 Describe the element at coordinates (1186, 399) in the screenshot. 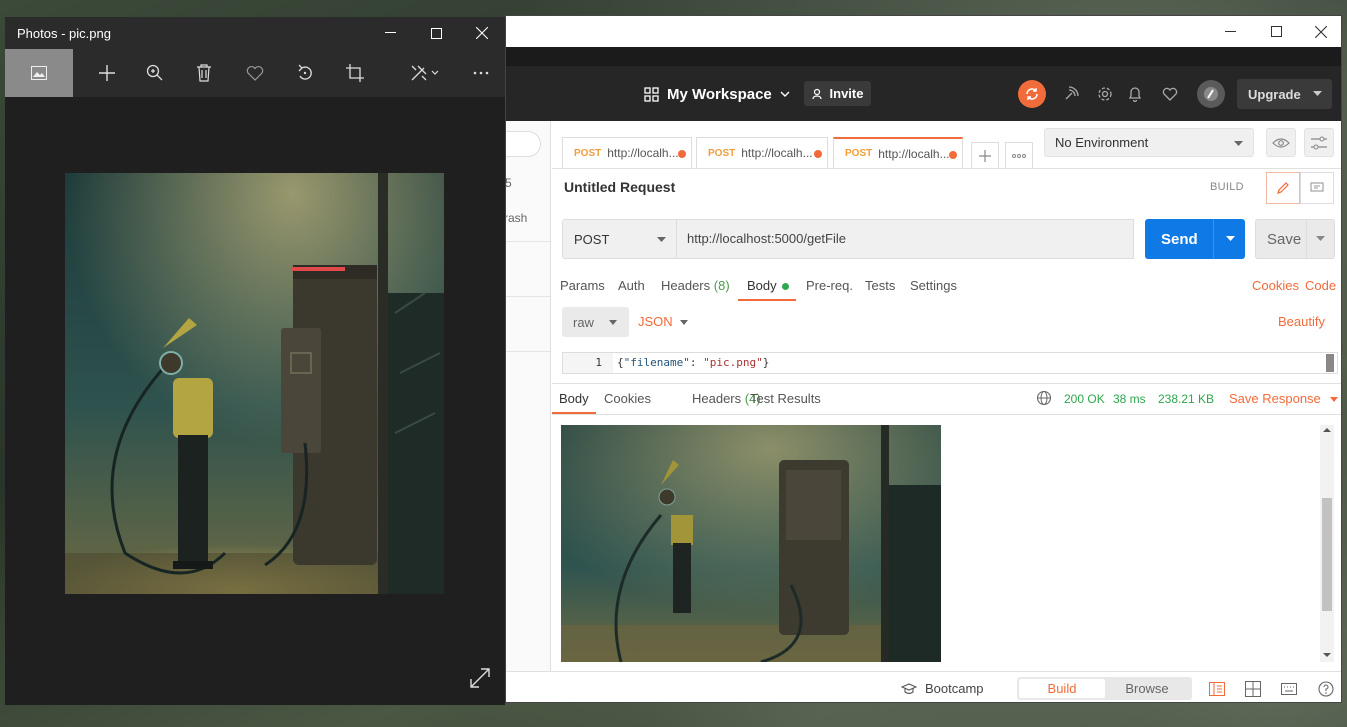

I see `response-size: 238.21 KB` at that location.